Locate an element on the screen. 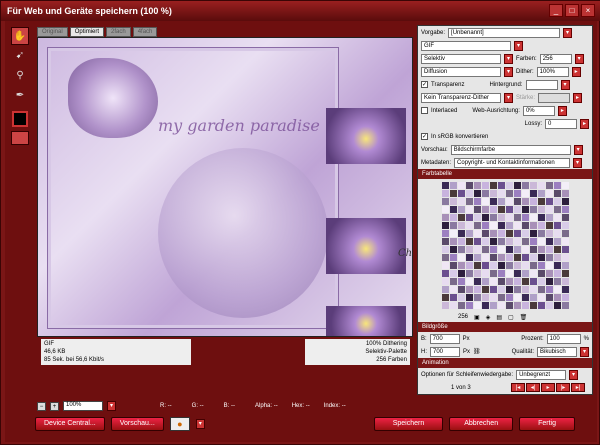 The image size is (600, 445). dither-algo-dropdown-icon: ▾ is located at coordinates (508, 71).